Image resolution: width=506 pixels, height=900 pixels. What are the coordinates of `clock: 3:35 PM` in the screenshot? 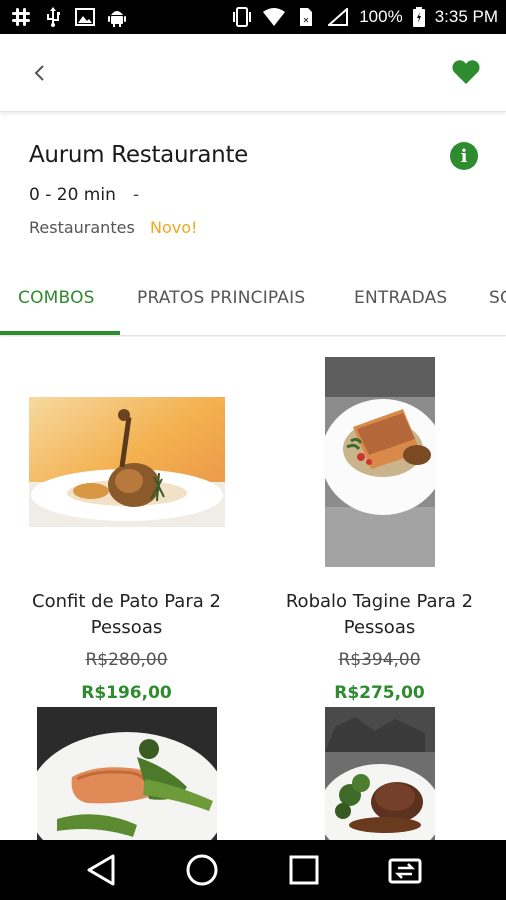 It's located at (466, 16).